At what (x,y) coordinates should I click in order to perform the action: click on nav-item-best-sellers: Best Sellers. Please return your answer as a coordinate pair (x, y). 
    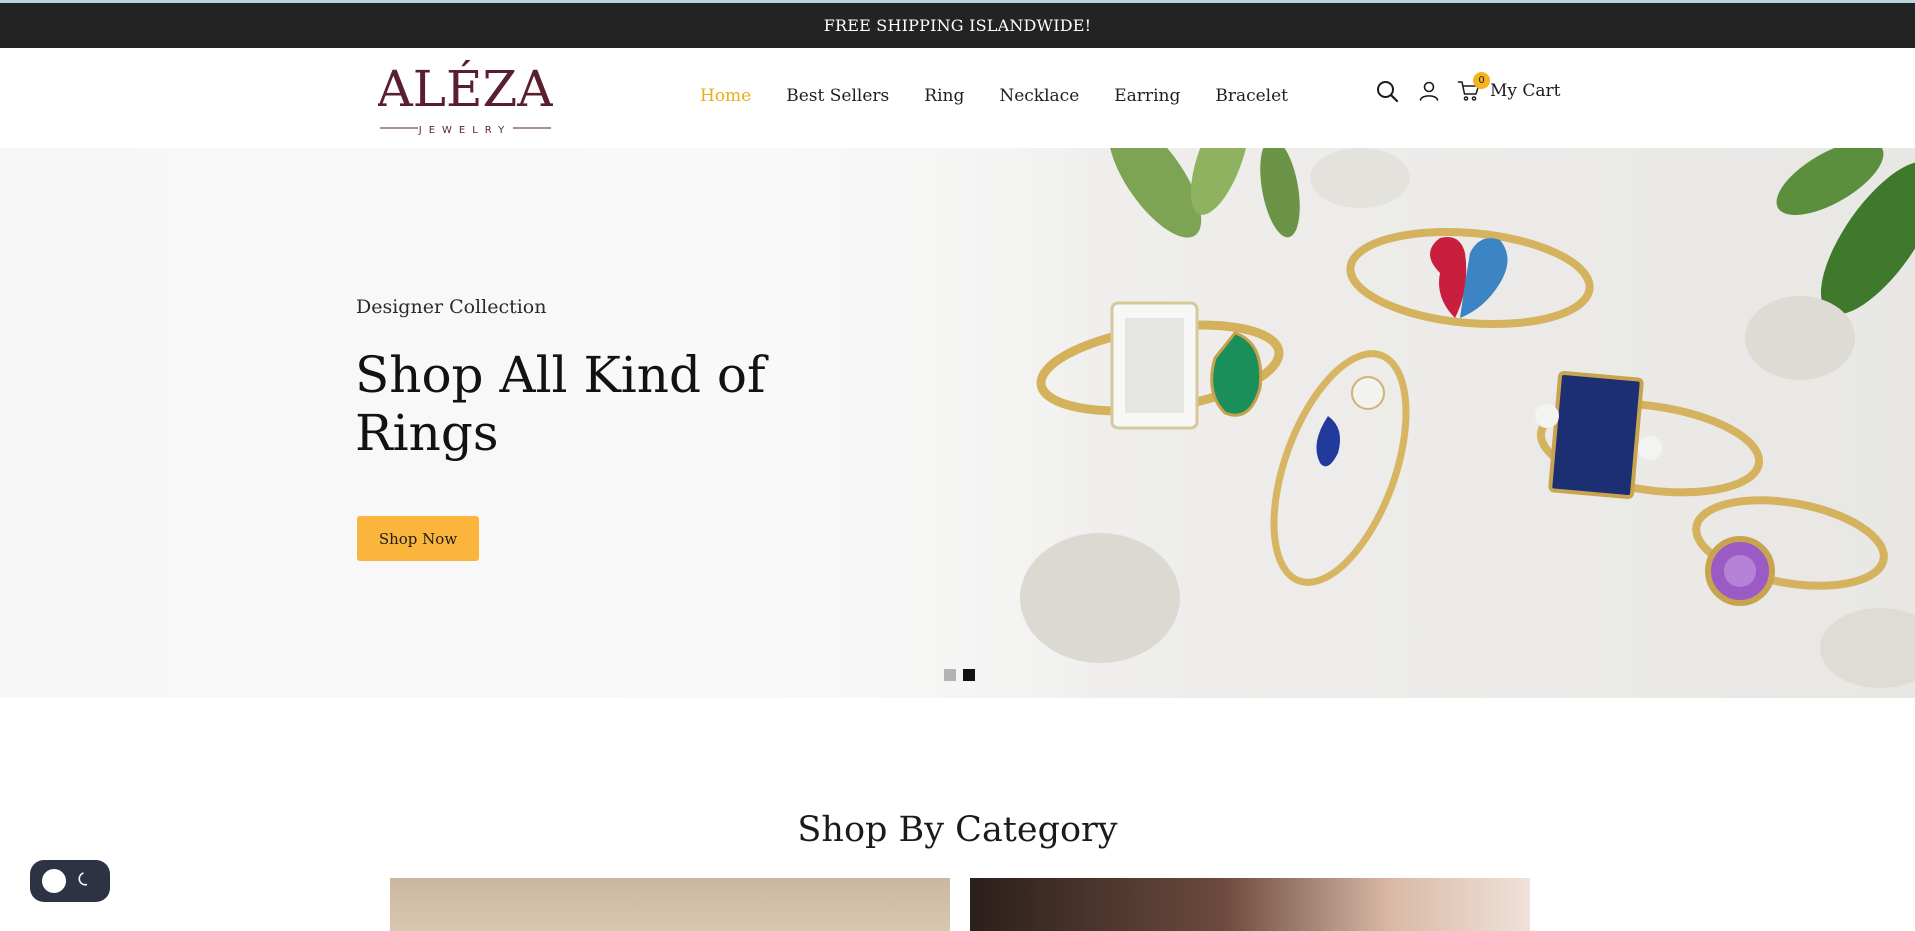
    Looking at the image, I should click on (837, 96).